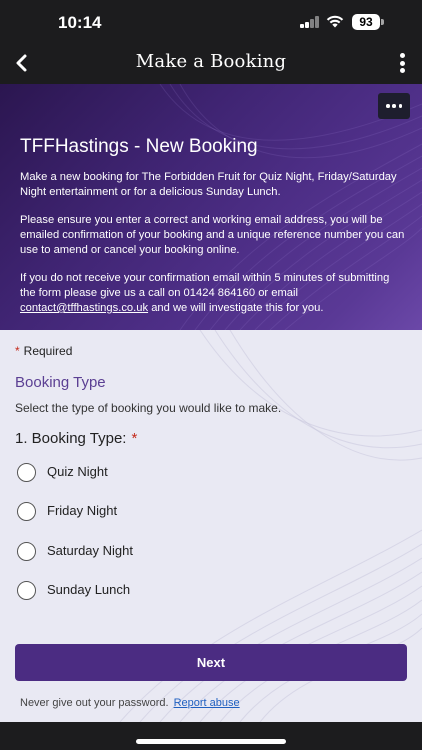 This screenshot has width=422, height=750. What do you see at coordinates (48, 351) in the screenshot?
I see `required-label: Required` at bounding box center [48, 351].